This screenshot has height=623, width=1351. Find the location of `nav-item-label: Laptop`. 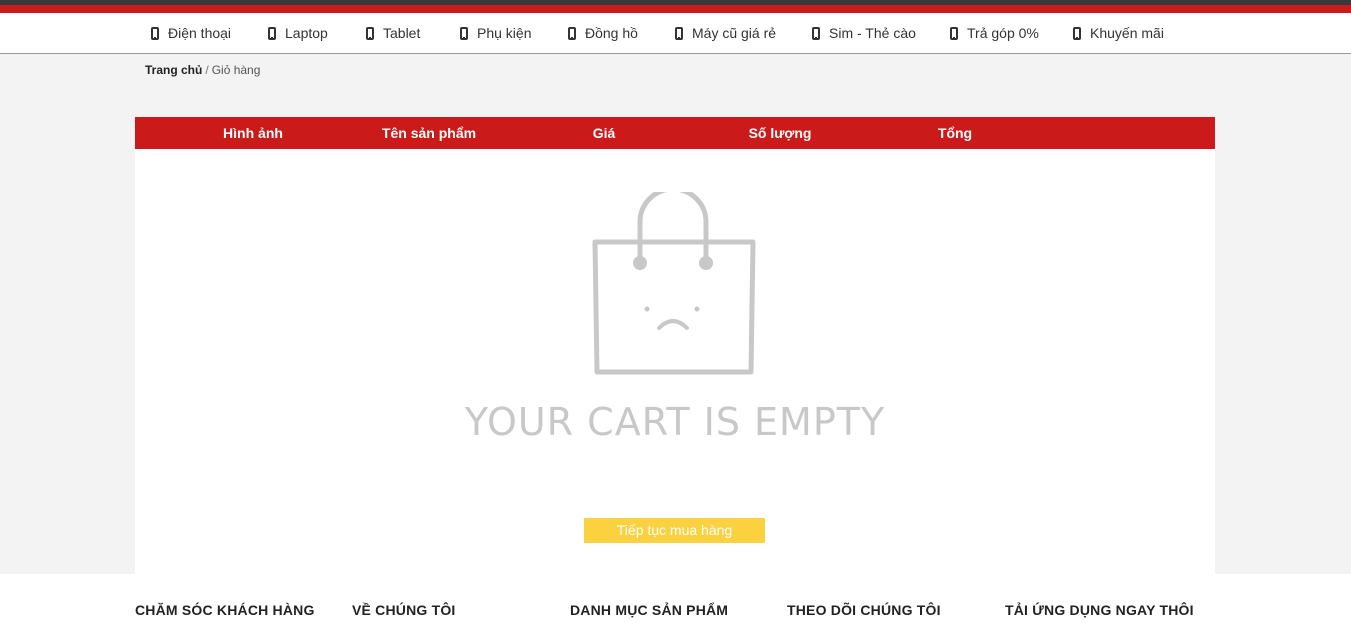

nav-item-label: Laptop is located at coordinates (306, 33).